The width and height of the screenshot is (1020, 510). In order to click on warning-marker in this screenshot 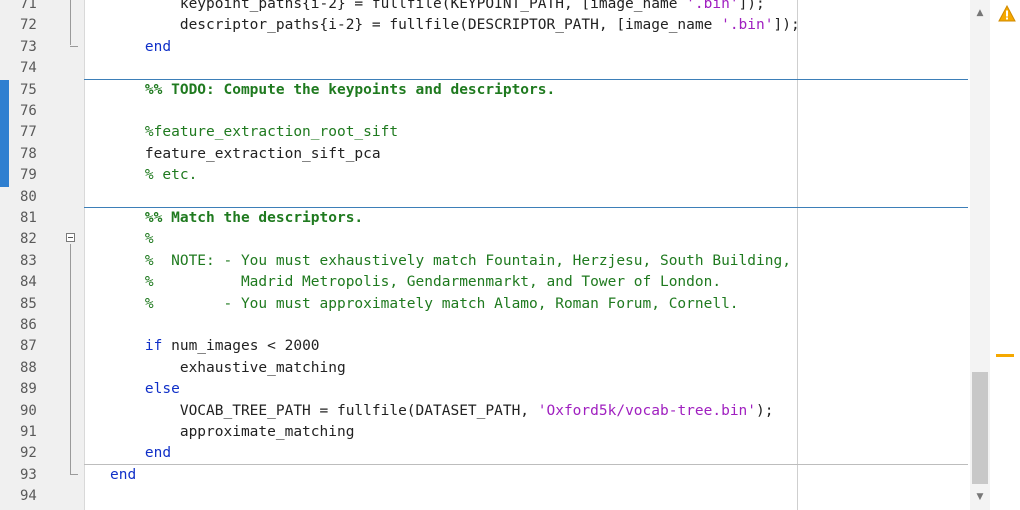, I will do `click(1005, 355)`.